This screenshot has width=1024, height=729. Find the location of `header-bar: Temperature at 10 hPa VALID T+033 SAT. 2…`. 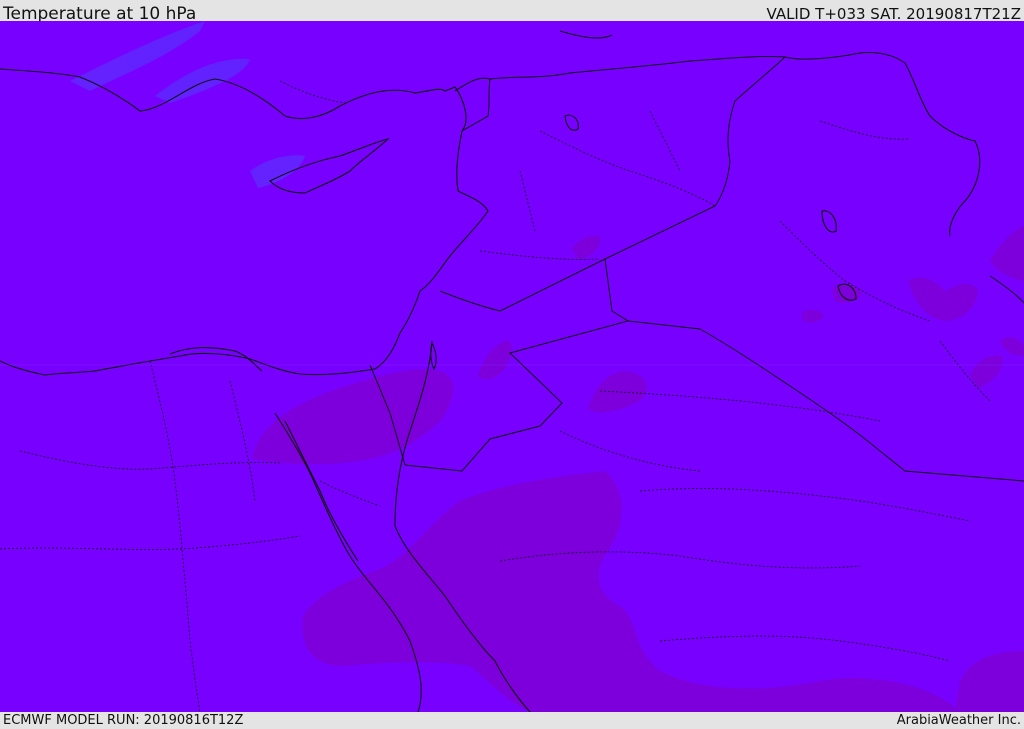

header-bar: Temperature at 10 hPa VALID T+033 SAT. 2… is located at coordinates (512, 12).